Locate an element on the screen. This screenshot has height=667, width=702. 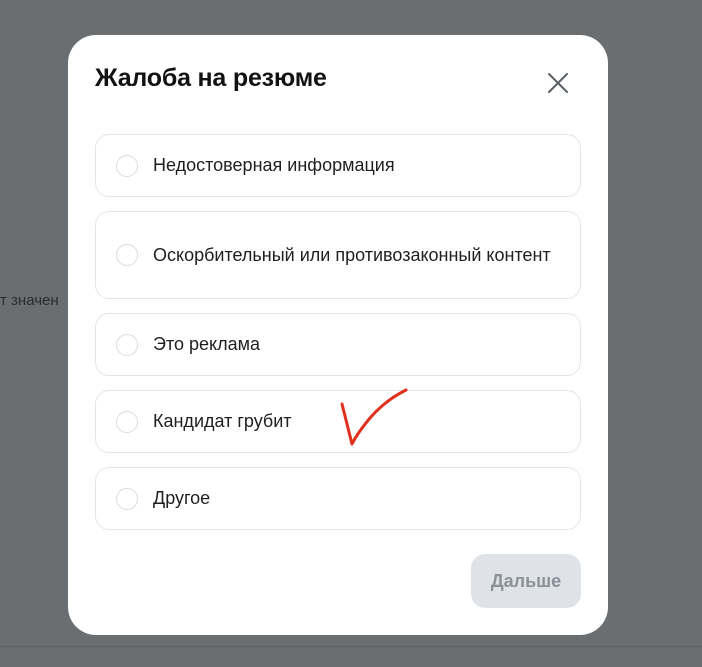
modal-title: Жалоба на резюме is located at coordinates (211, 78).